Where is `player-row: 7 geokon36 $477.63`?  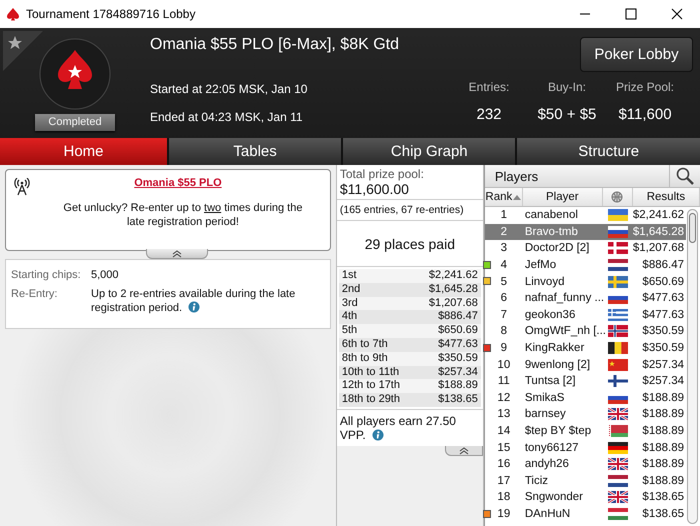 player-row: 7 geokon36 $477.63 is located at coordinates (585, 315).